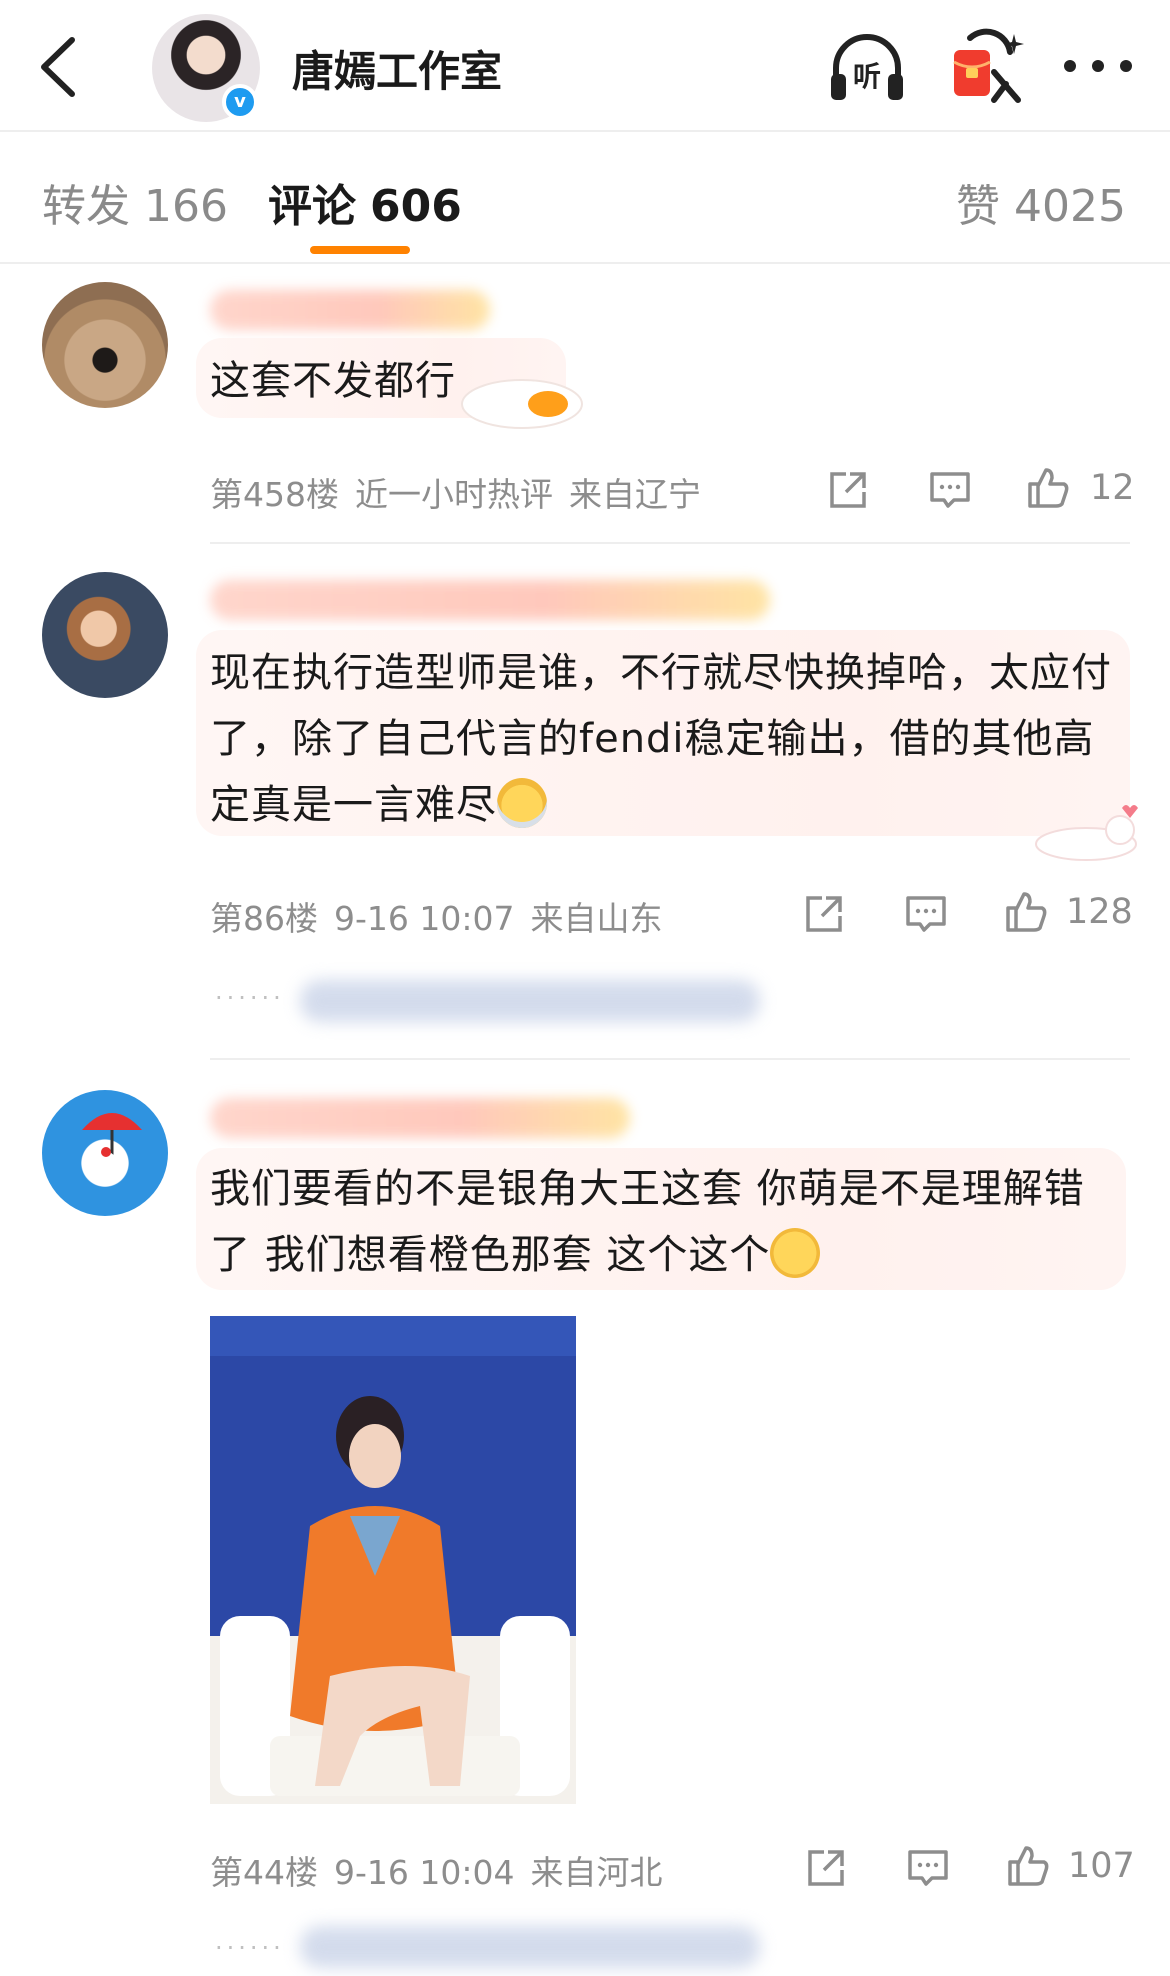  Describe the element at coordinates (596, 1872) in the screenshot. I see `comment-location: 来自河北` at that location.